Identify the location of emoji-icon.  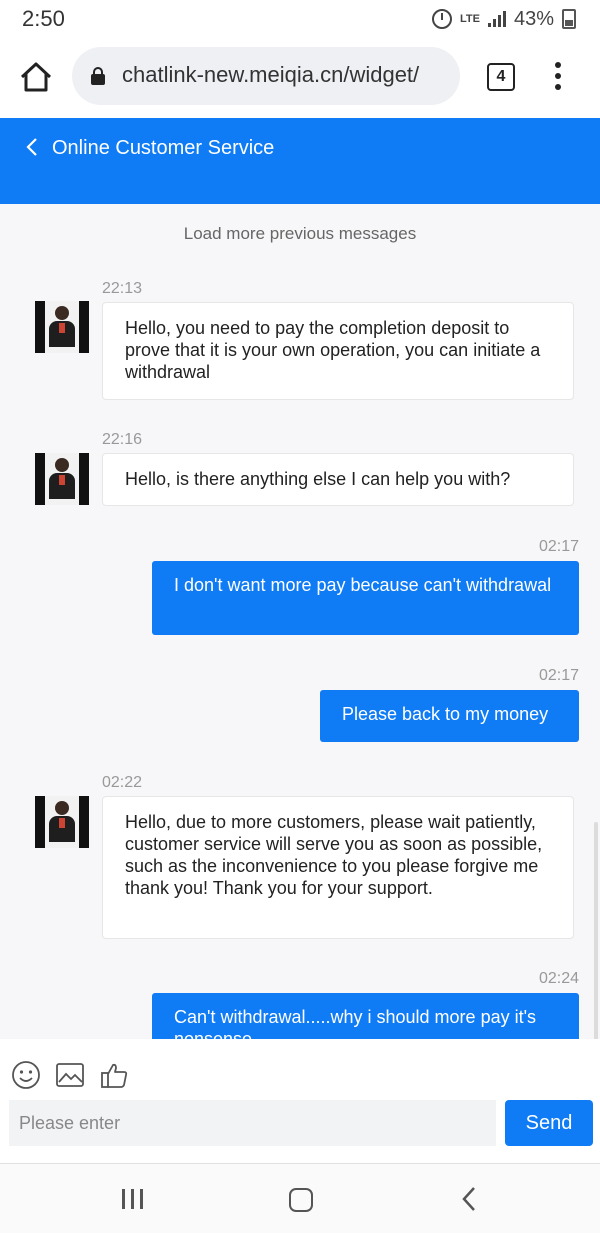
(26, 1075).